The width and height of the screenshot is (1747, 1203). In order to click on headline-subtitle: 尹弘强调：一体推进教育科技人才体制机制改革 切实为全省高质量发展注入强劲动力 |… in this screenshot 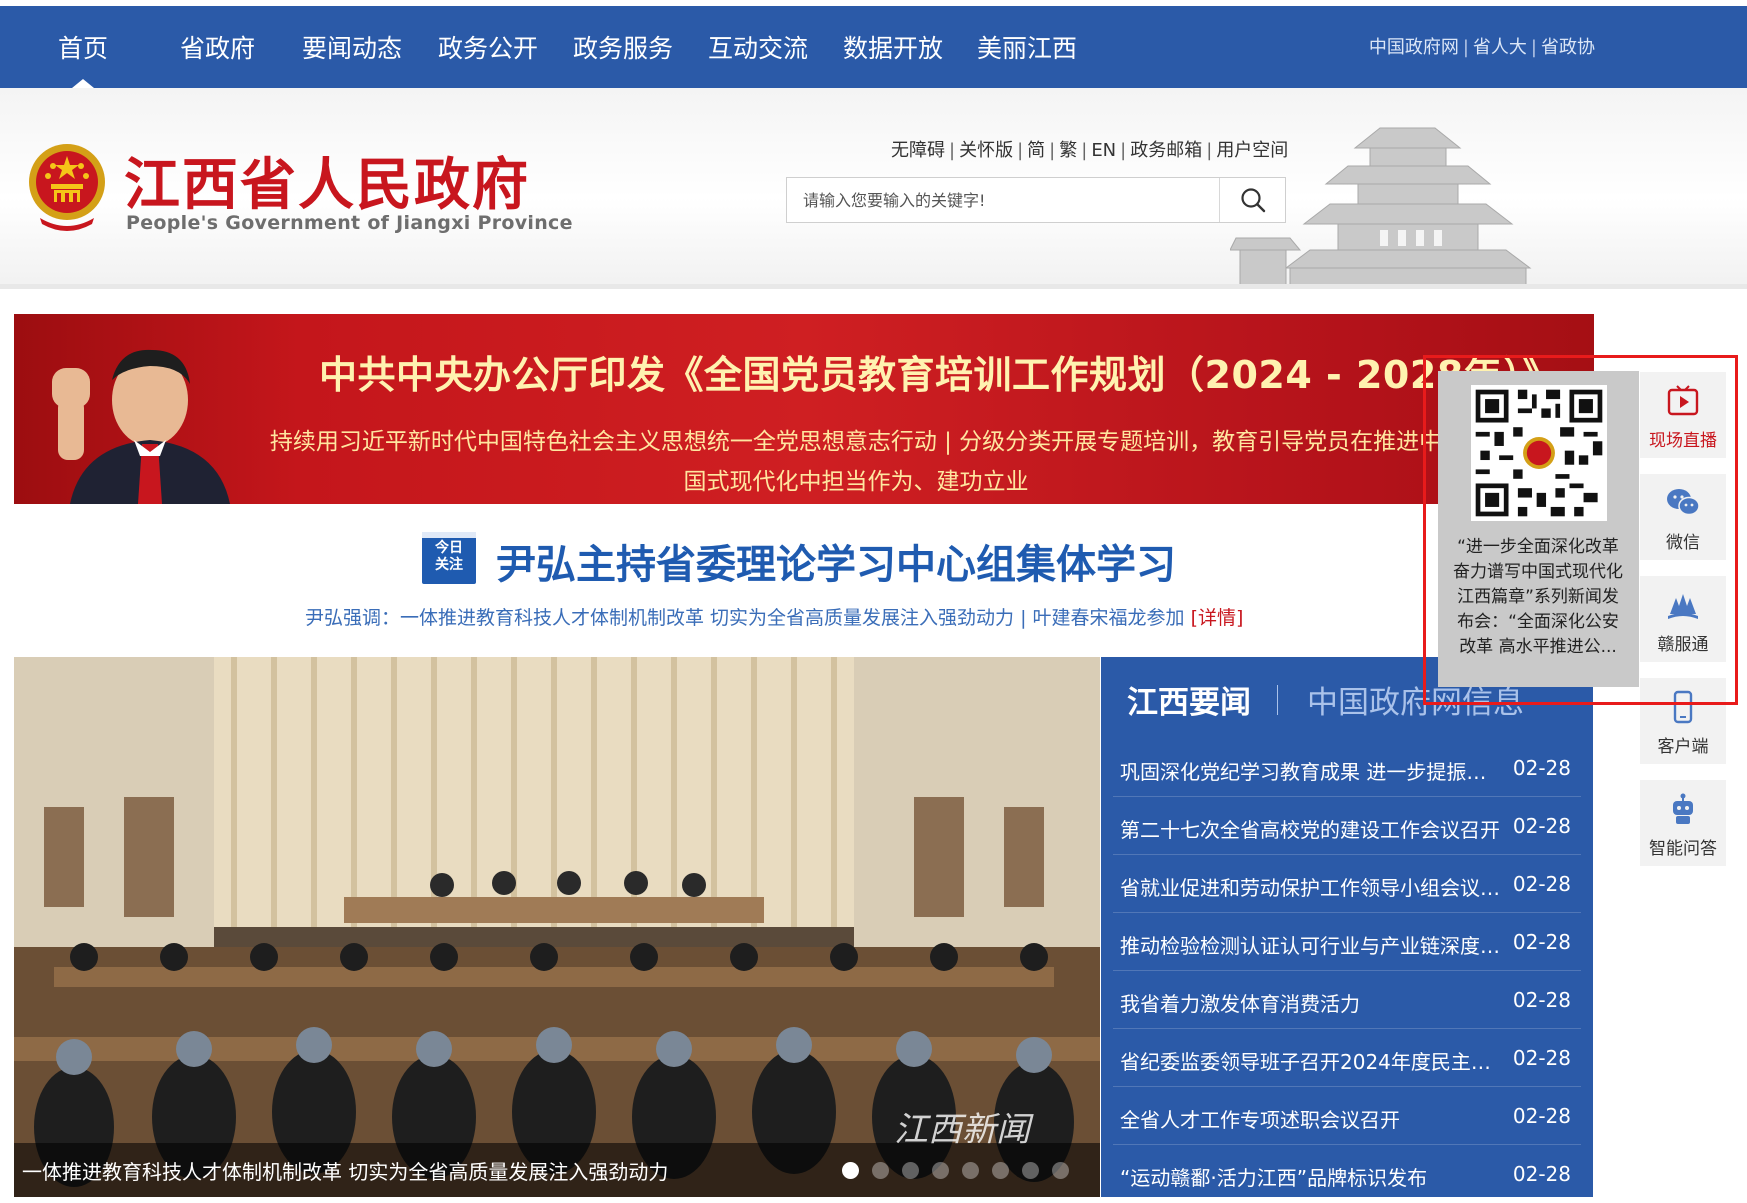, I will do `click(774, 616)`.